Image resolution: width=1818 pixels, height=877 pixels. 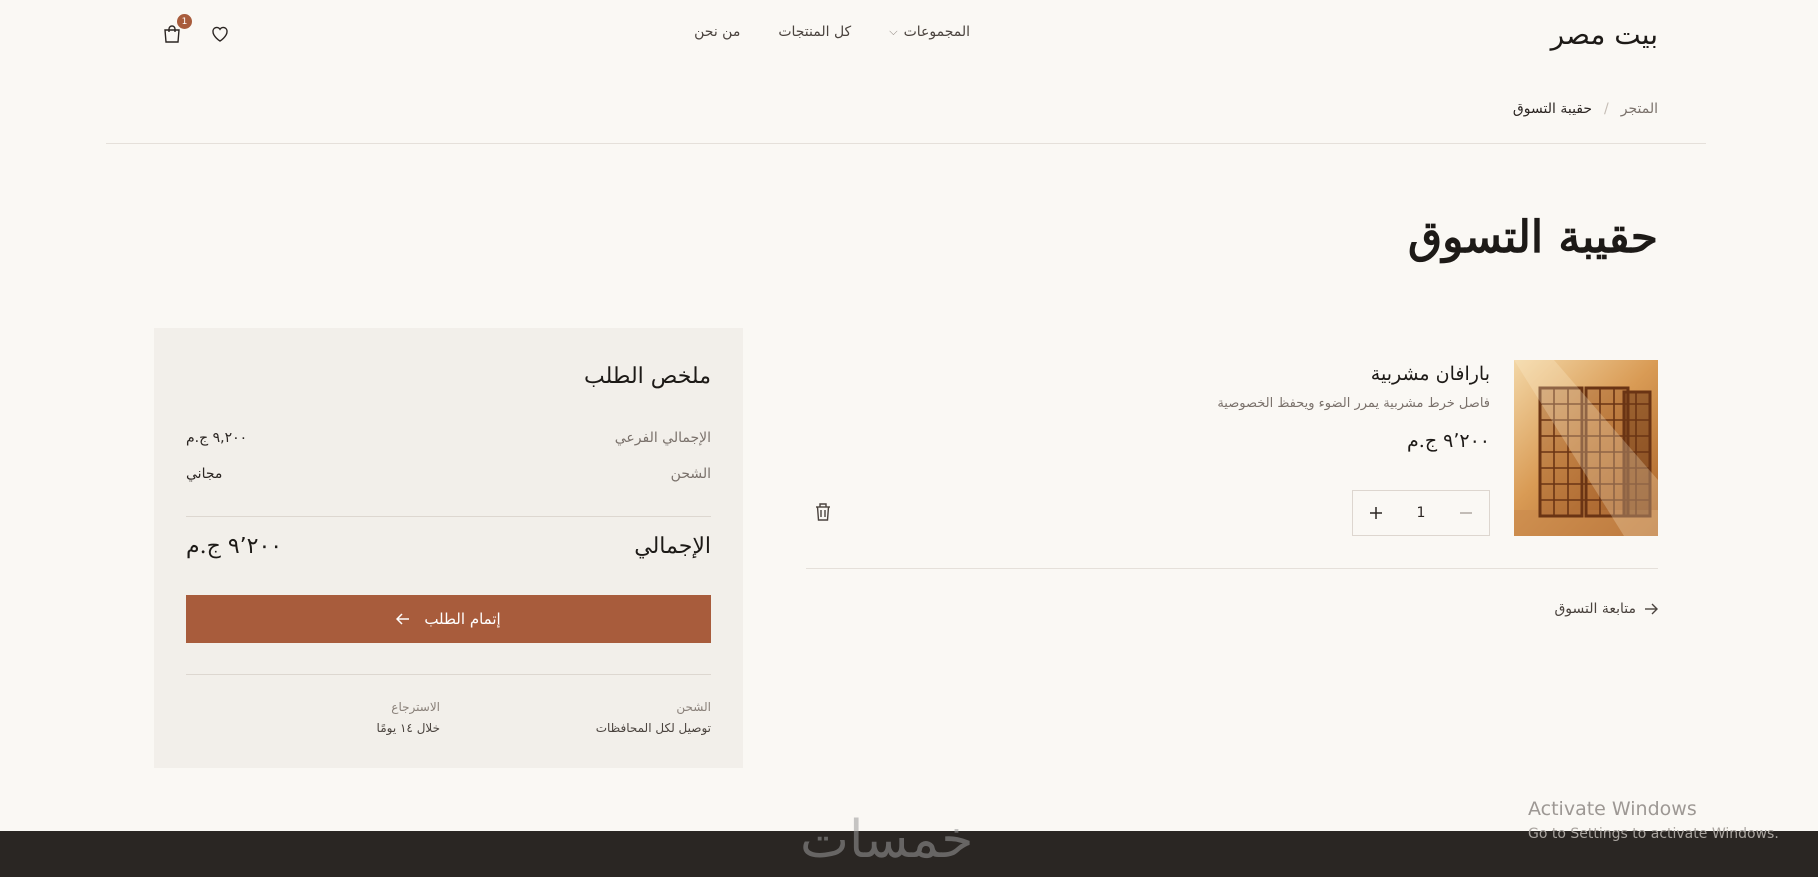 I want to click on quantity-value: 1, so click(x=1421, y=513).